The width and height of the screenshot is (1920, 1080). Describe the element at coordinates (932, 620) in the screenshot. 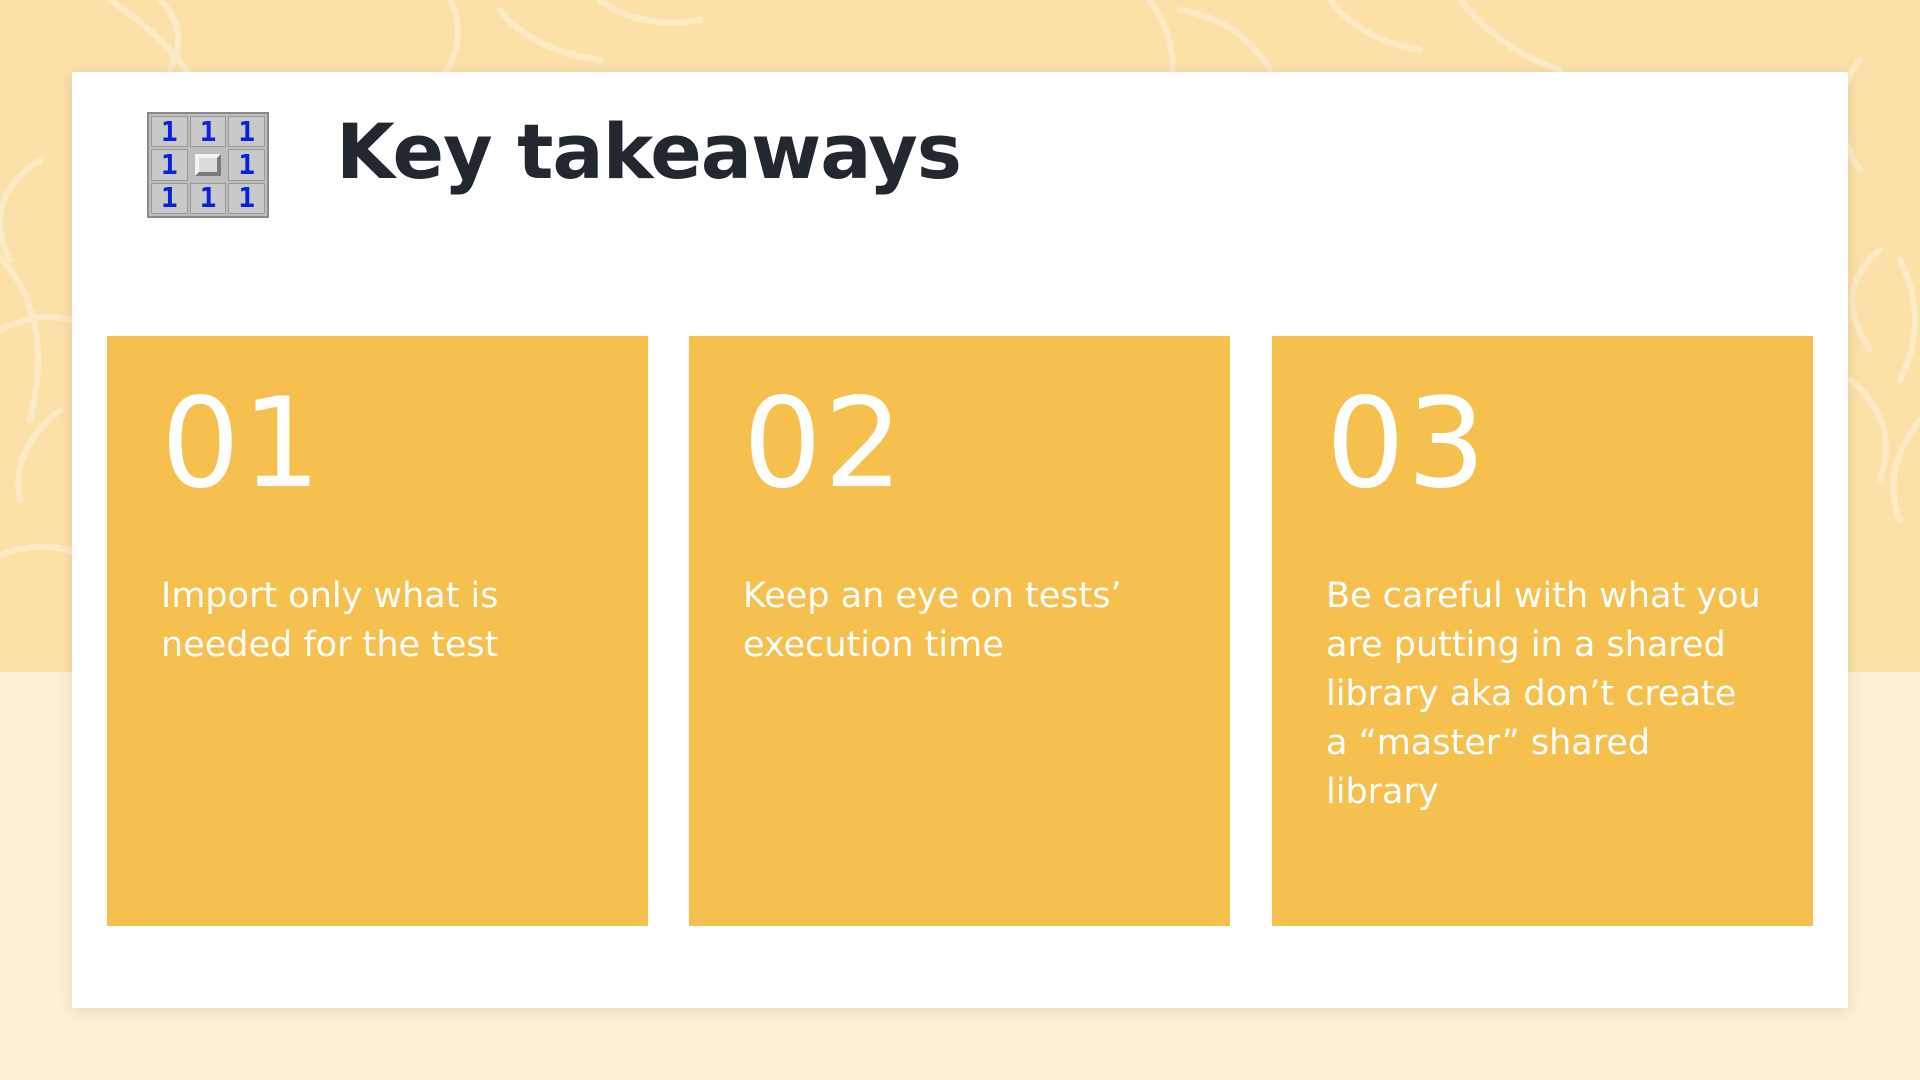

I see `takeaway-text: Keep an eye on tests’ execution time` at that location.